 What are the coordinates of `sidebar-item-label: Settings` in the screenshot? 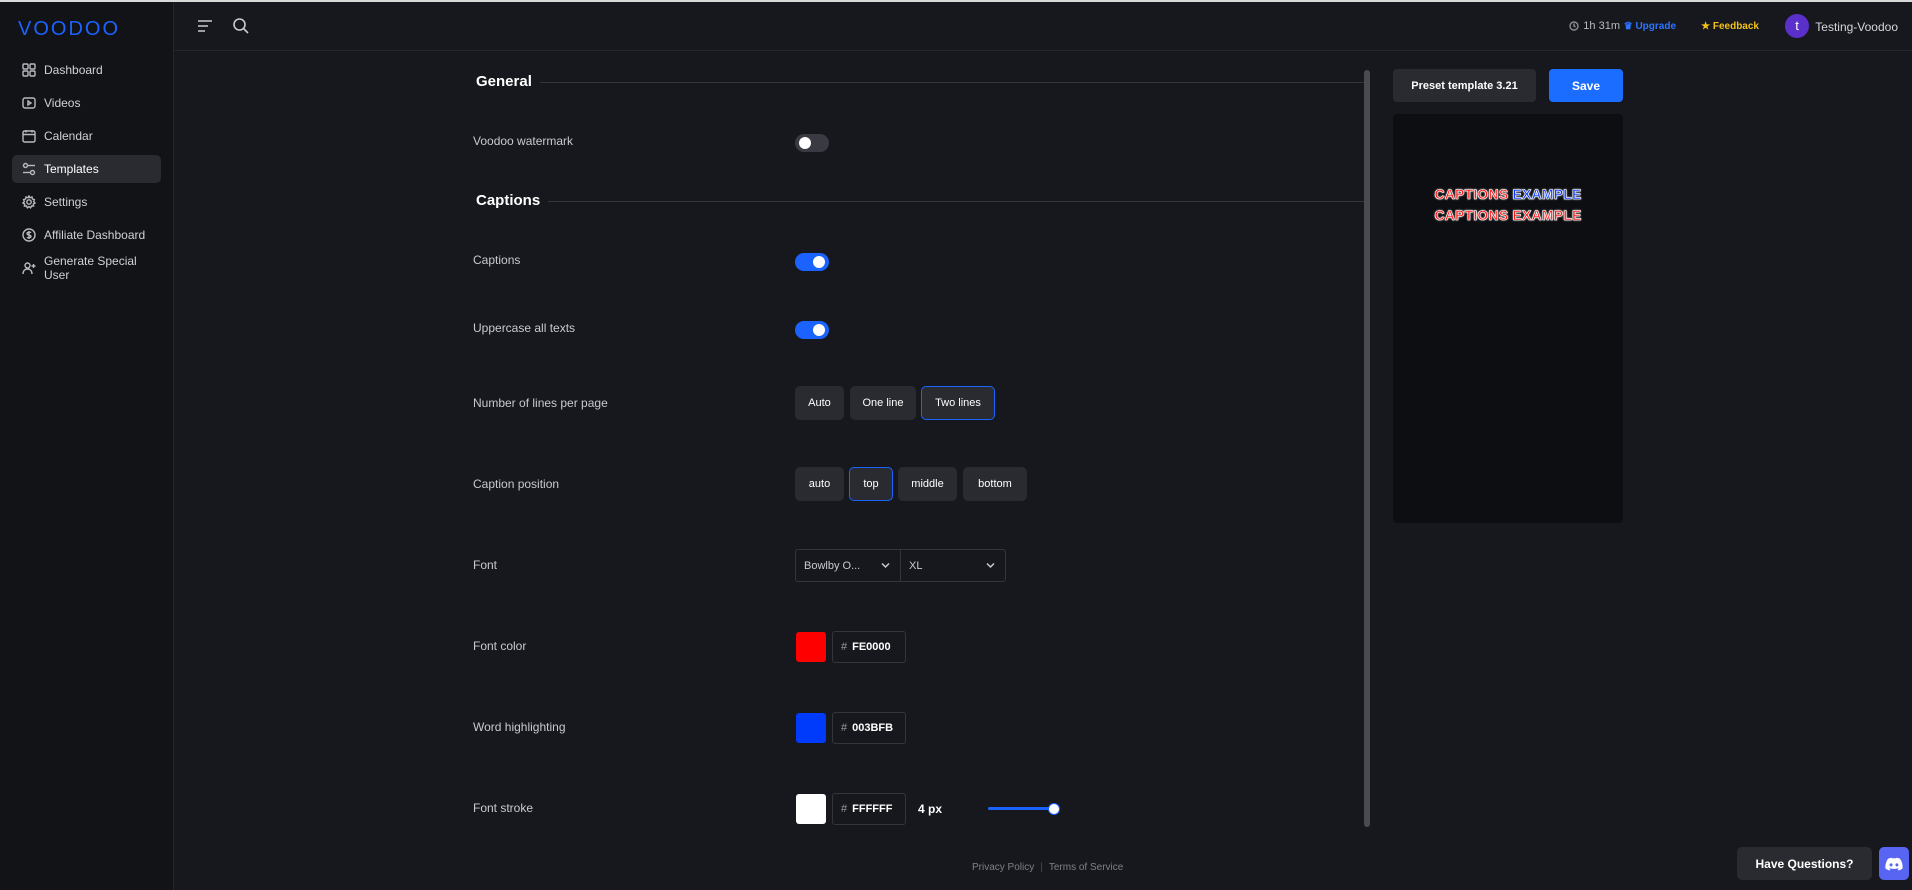 It's located at (66, 202).